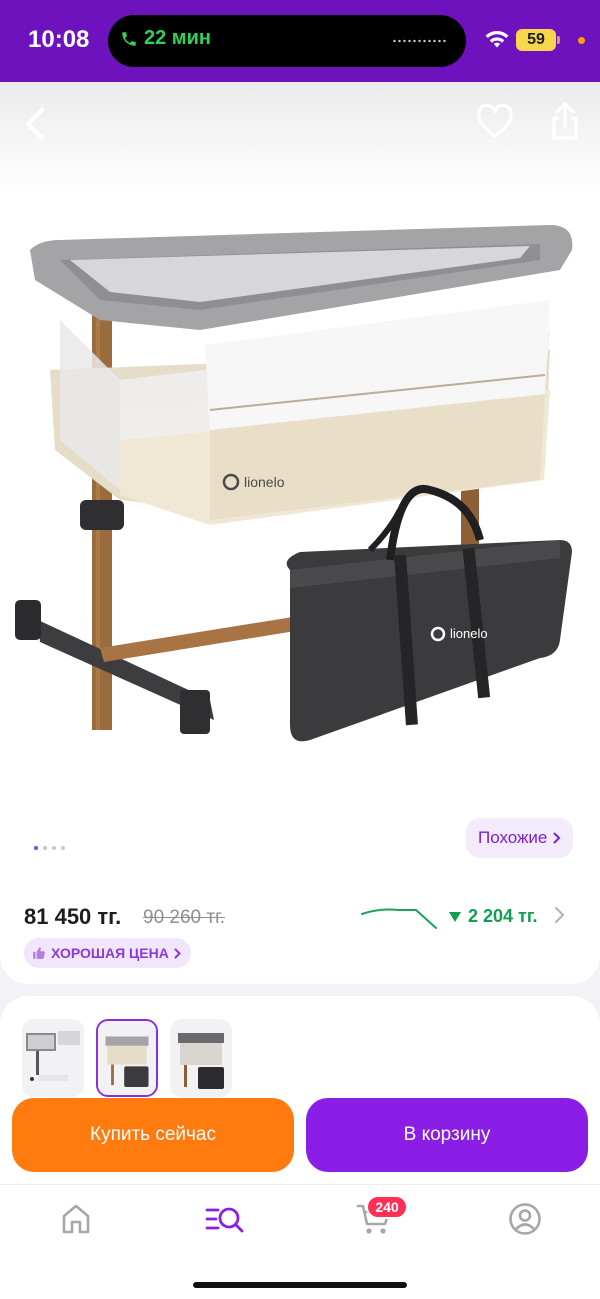 This screenshot has height=1299, width=600. Describe the element at coordinates (469, 633) in the screenshot. I see `bag-brand-logo: lionelo` at that location.